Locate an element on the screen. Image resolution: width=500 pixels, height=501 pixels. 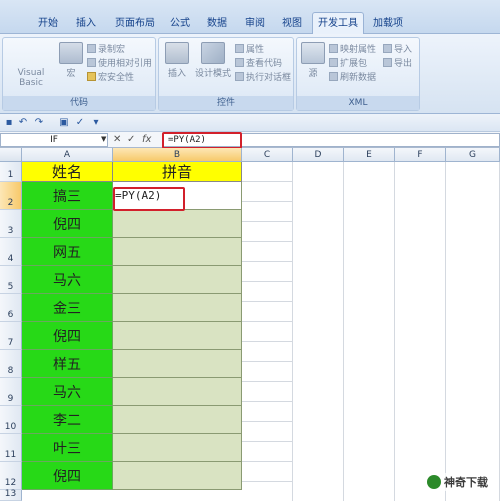
relative-reference-button: 使用相对引用 is located at coordinates (119, 64).